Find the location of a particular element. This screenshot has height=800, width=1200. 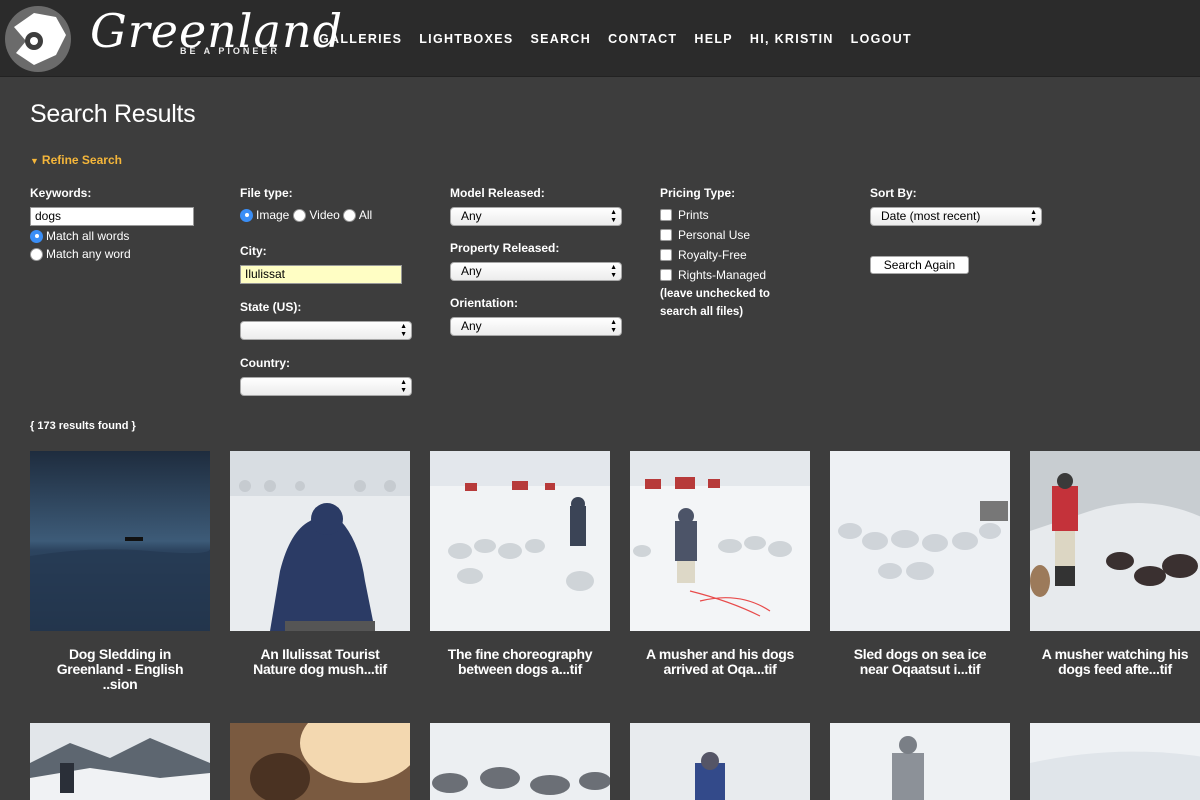

orientation-select: Any ▲ ▼ is located at coordinates (536, 326).